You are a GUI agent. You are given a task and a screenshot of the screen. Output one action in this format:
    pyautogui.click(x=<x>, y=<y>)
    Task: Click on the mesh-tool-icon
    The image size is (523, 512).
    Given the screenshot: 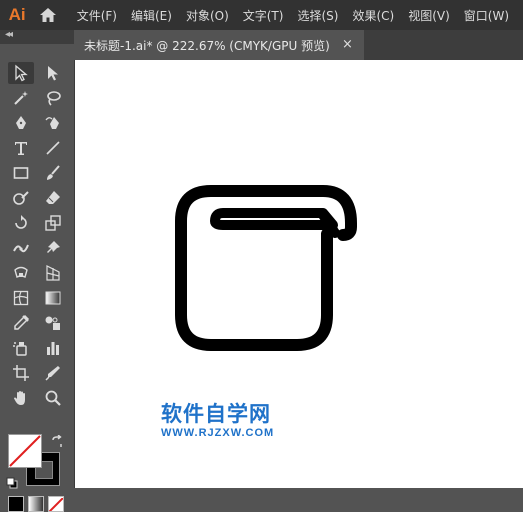 What is the action you would take?
    pyautogui.click(x=21, y=298)
    